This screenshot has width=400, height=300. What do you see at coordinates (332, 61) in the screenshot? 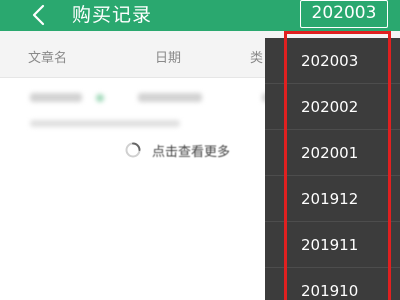
I see `dropdown-option: 202003` at bounding box center [332, 61].